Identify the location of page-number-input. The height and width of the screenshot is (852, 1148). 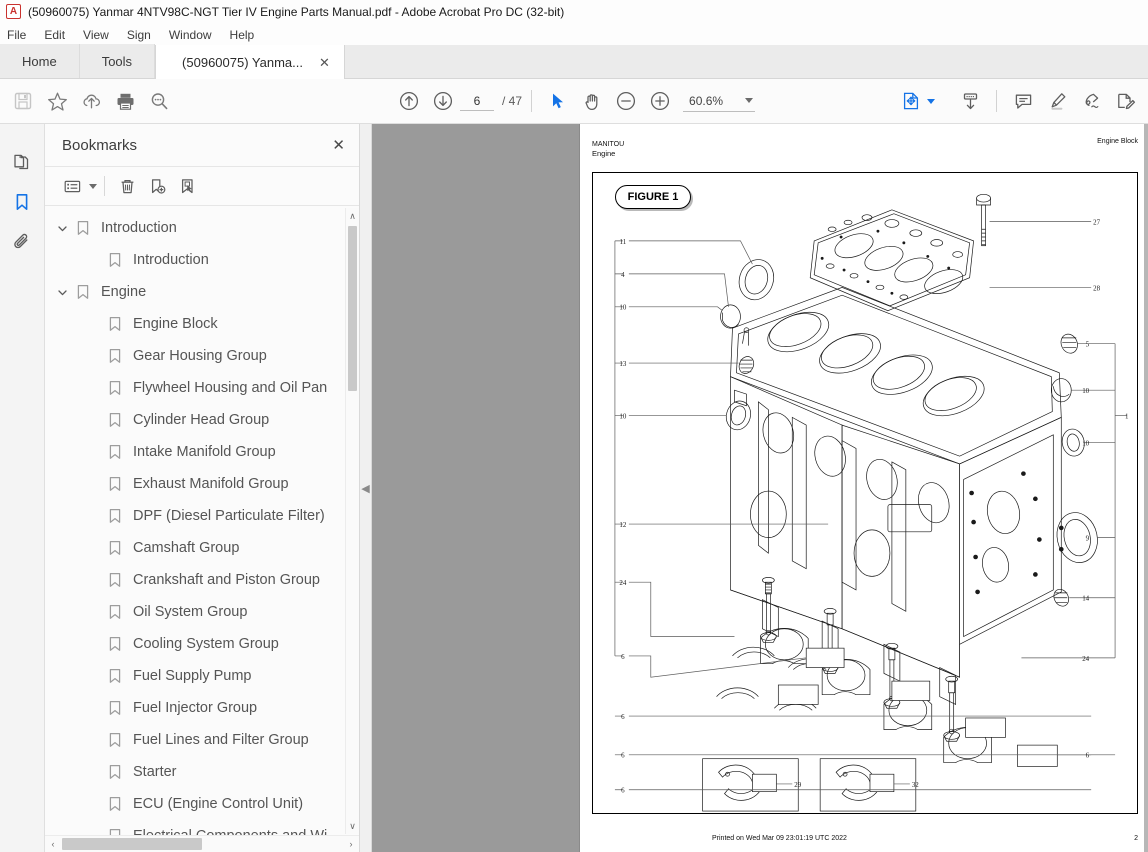
(477, 101).